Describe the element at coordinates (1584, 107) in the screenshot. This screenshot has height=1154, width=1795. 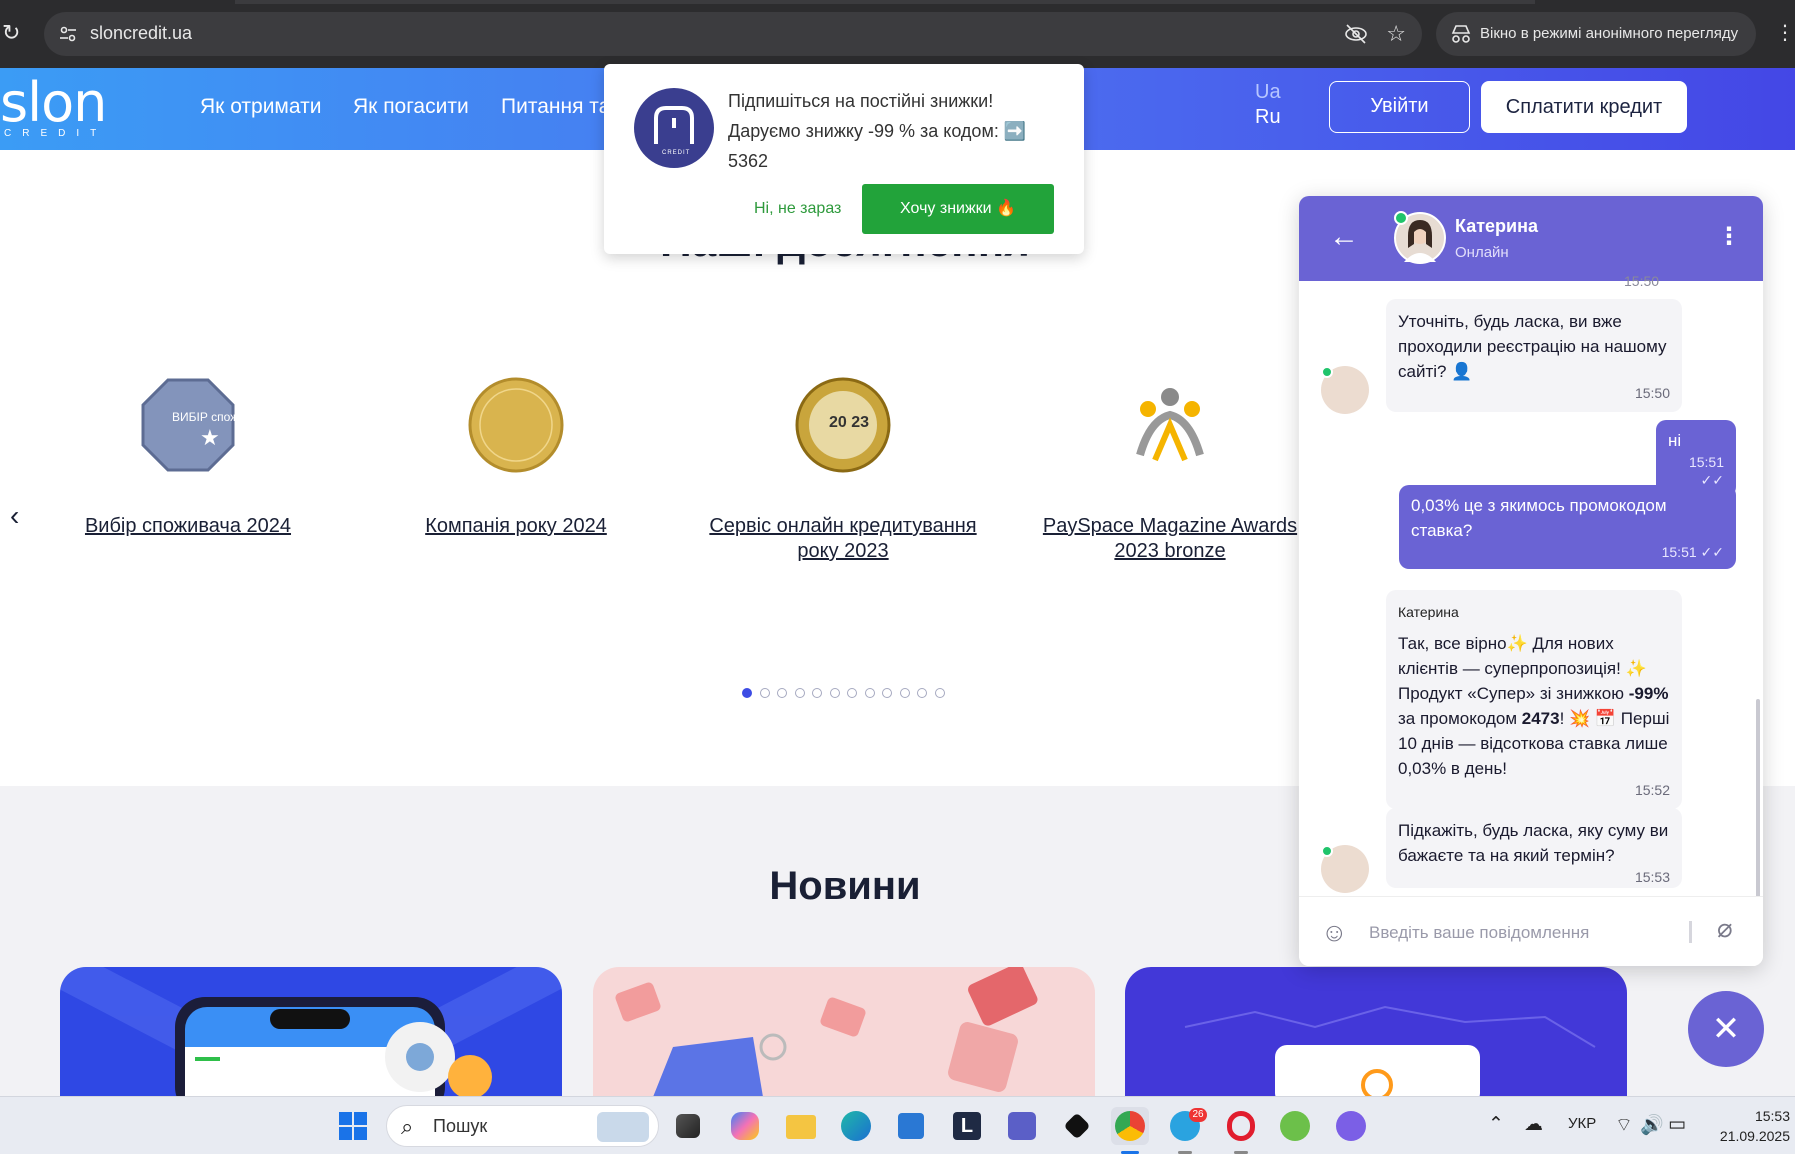
I see `pay-credit-button: Сплатити кредит` at that location.